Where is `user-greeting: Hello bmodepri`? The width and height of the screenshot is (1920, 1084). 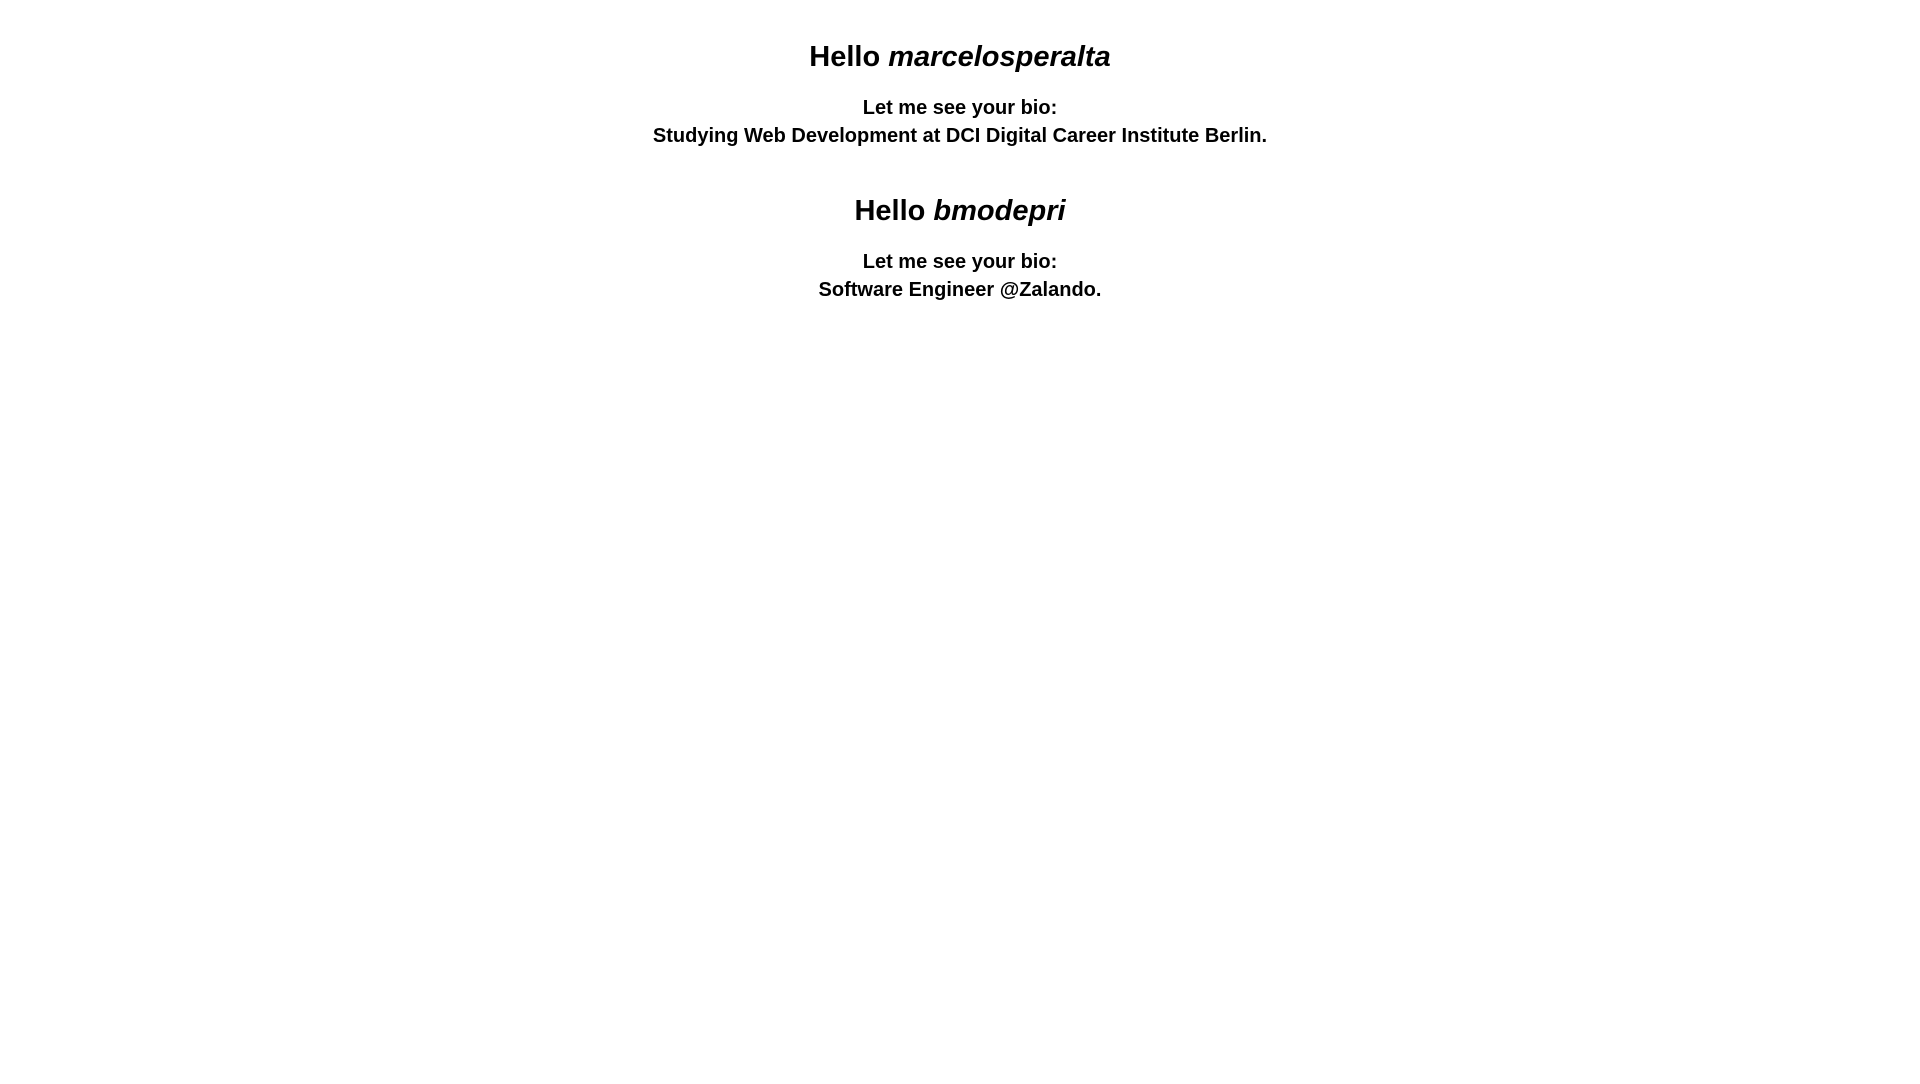 user-greeting: Hello bmodepri is located at coordinates (960, 211).